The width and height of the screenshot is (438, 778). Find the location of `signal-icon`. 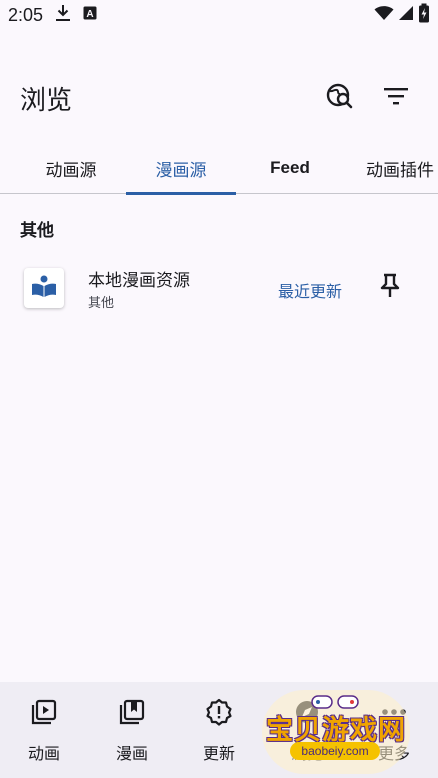

signal-icon is located at coordinates (406, 15).